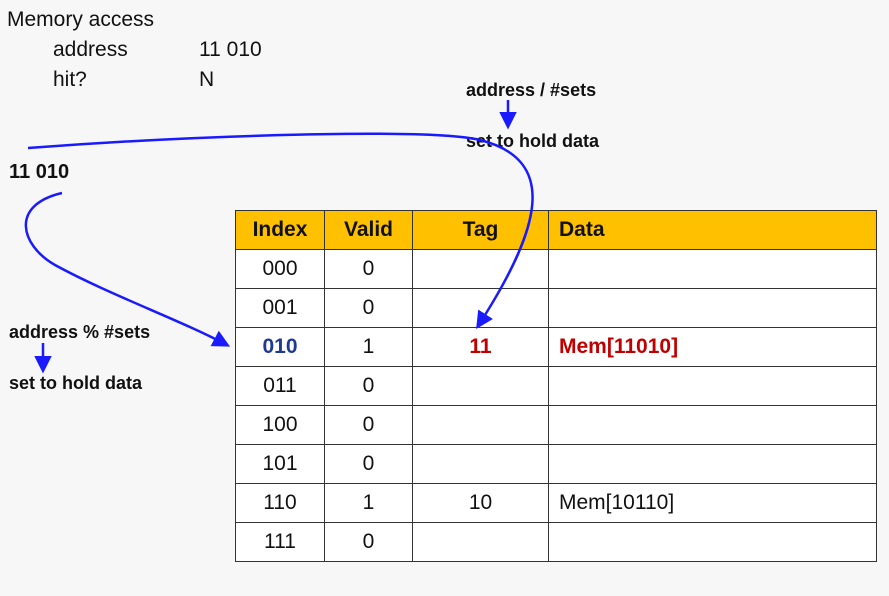 The width and height of the screenshot is (889, 596). I want to click on data-cell: Mem[10110], so click(712, 503).